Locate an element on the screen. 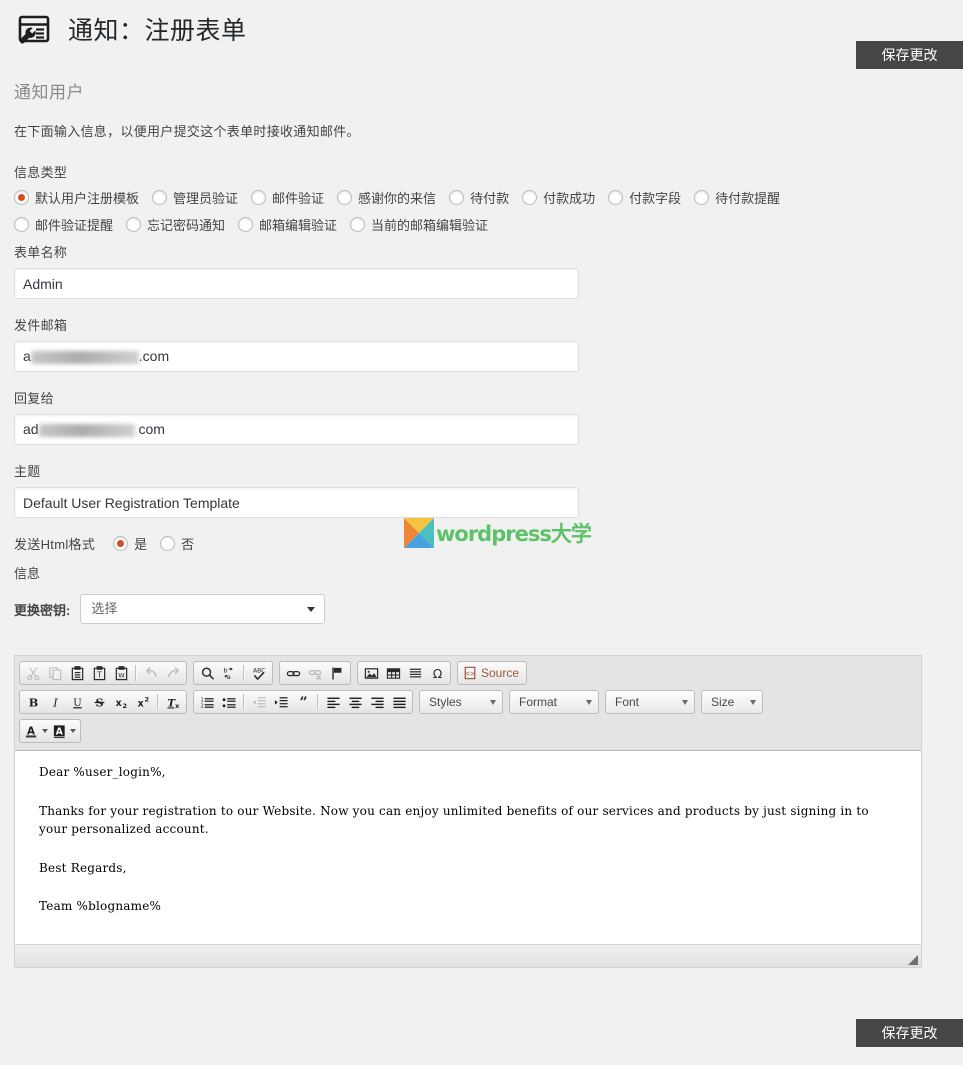 Image resolution: width=963 pixels, height=1065 pixels. paste-text-icon: T is located at coordinates (99, 673).